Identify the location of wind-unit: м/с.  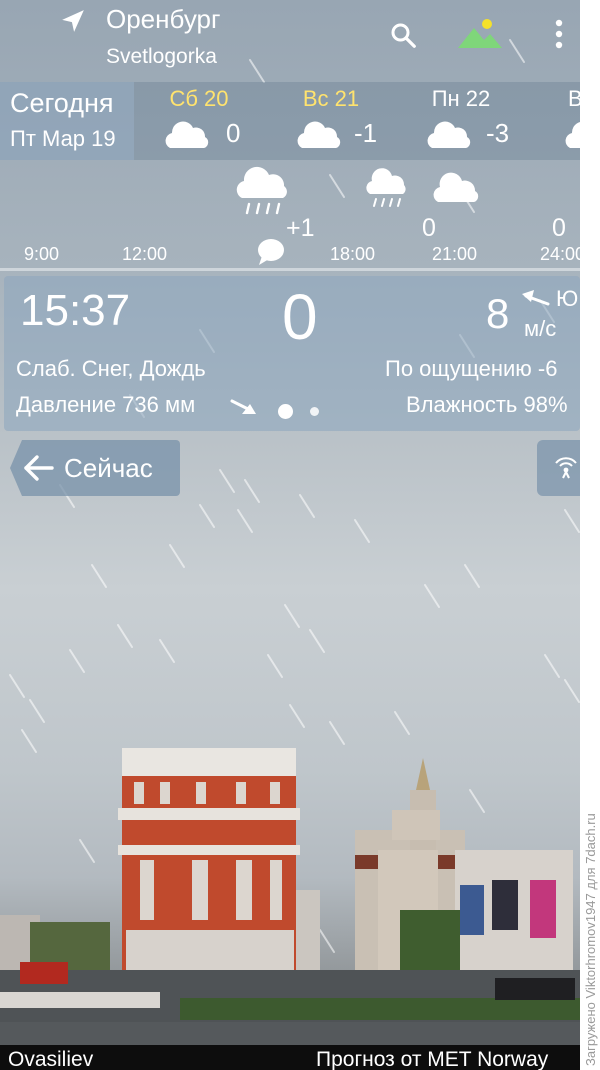
(540, 328).